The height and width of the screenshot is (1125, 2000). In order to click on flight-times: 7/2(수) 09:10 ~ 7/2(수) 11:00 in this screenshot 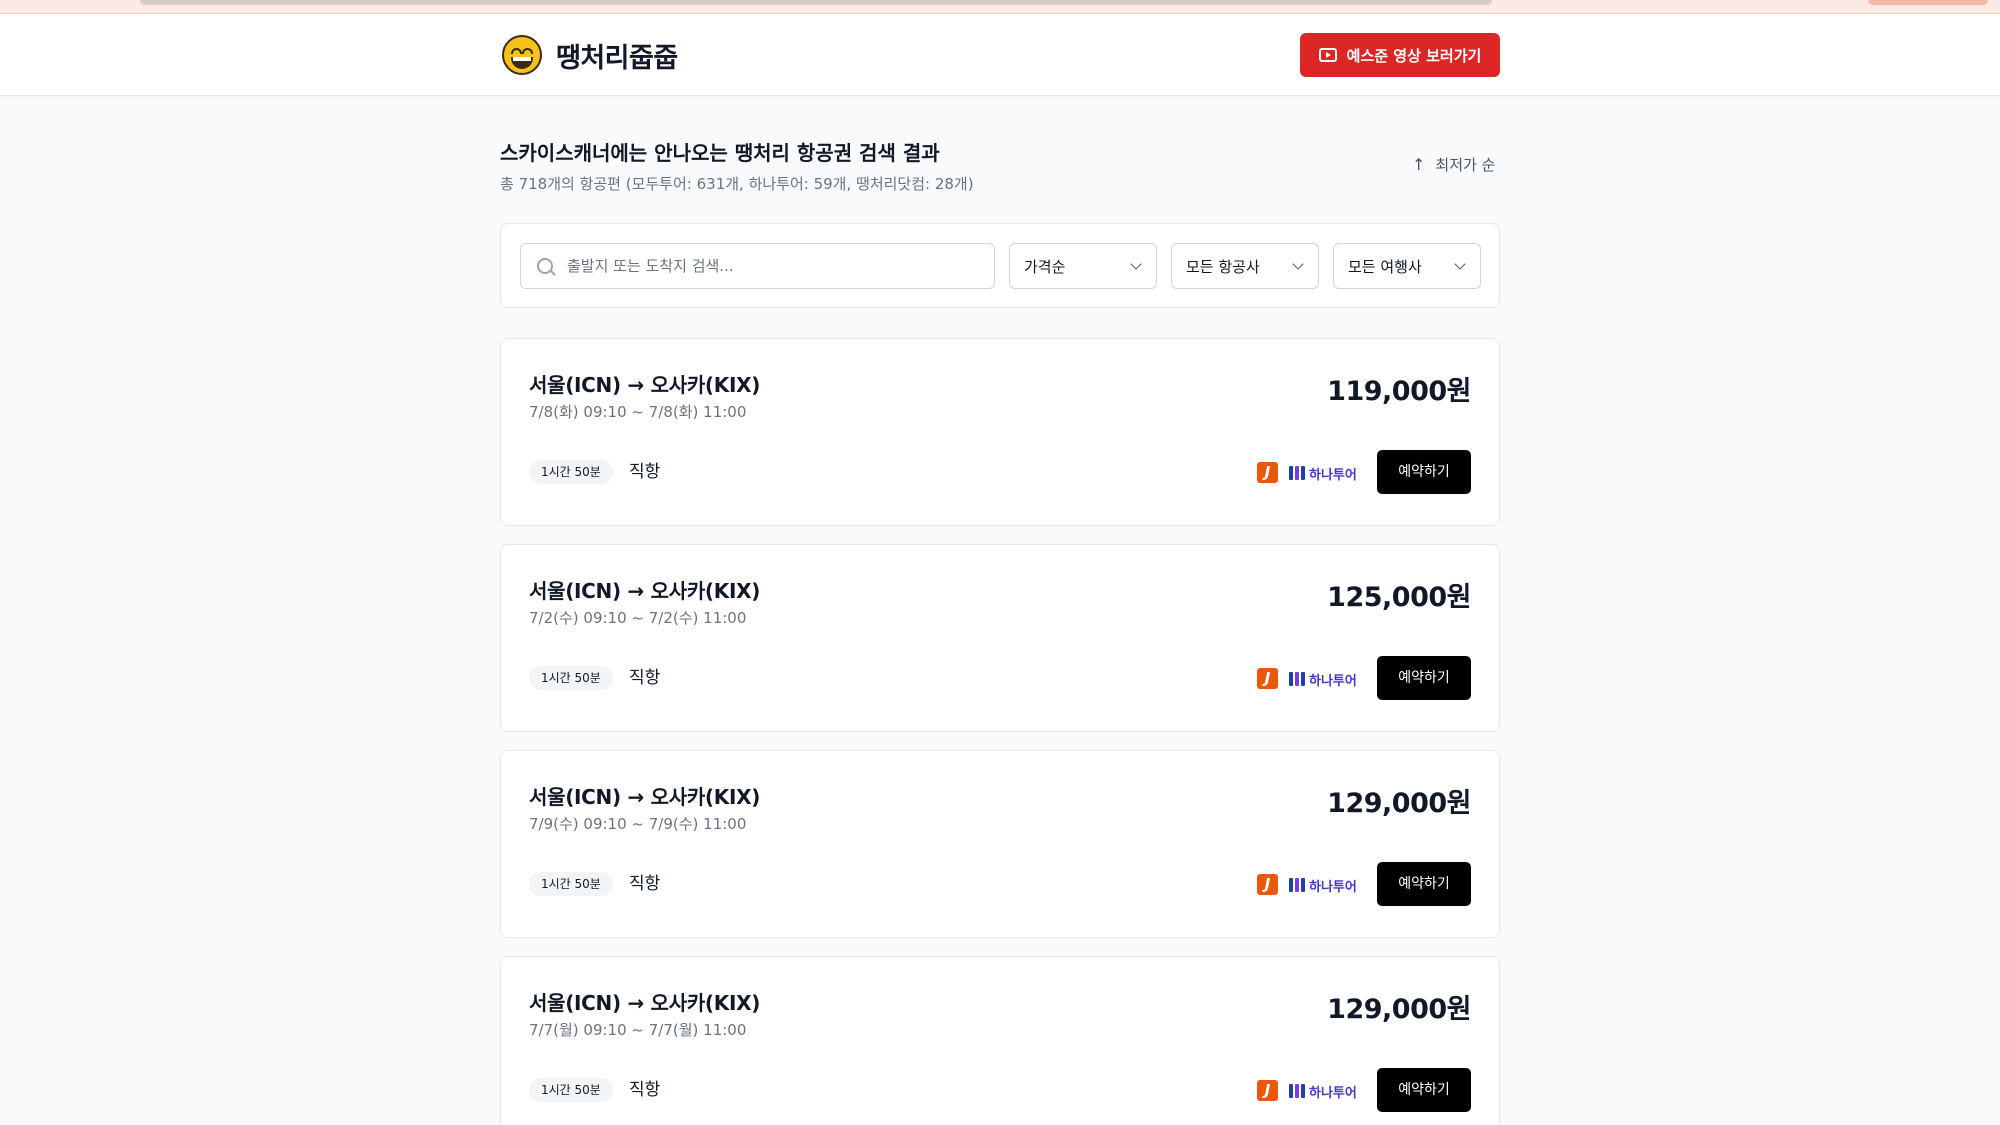, I will do `click(638, 618)`.